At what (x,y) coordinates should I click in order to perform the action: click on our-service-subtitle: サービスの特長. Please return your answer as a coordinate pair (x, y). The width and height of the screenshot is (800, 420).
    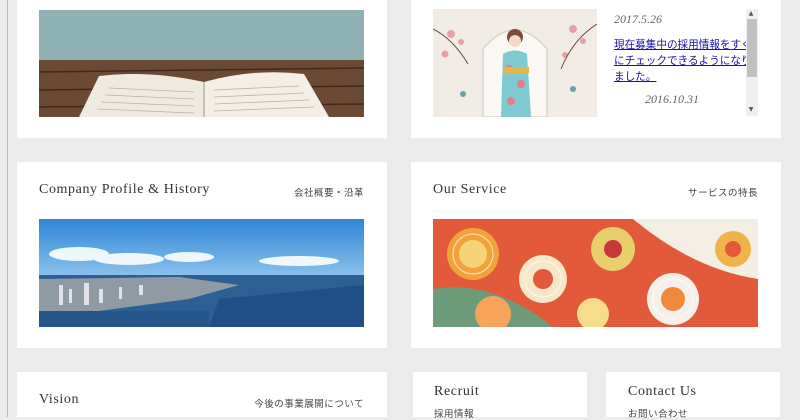
    Looking at the image, I should click on (722, 193).